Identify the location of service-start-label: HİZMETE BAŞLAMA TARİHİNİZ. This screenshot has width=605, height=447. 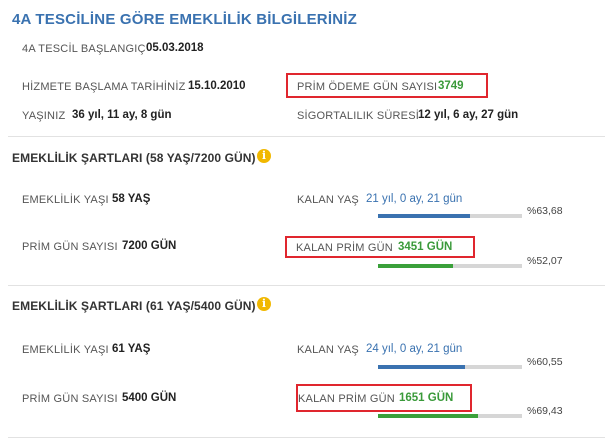
(104, 87).